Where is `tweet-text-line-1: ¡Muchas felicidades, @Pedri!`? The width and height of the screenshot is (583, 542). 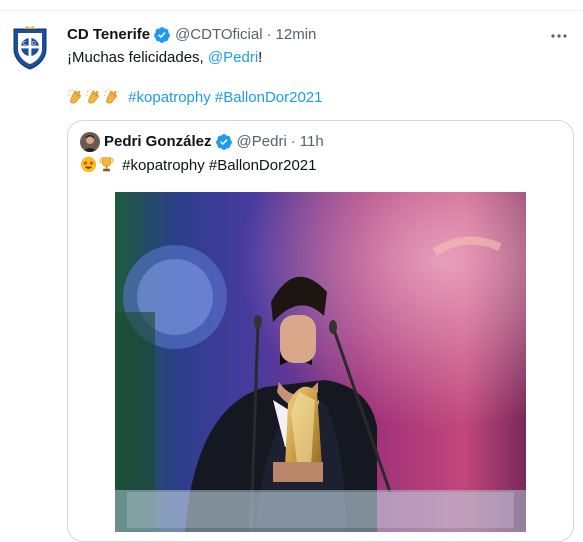
tweet-text-line-1: ¡Muchas felicidades, @Pedri! is located at coordinates (164, 58).